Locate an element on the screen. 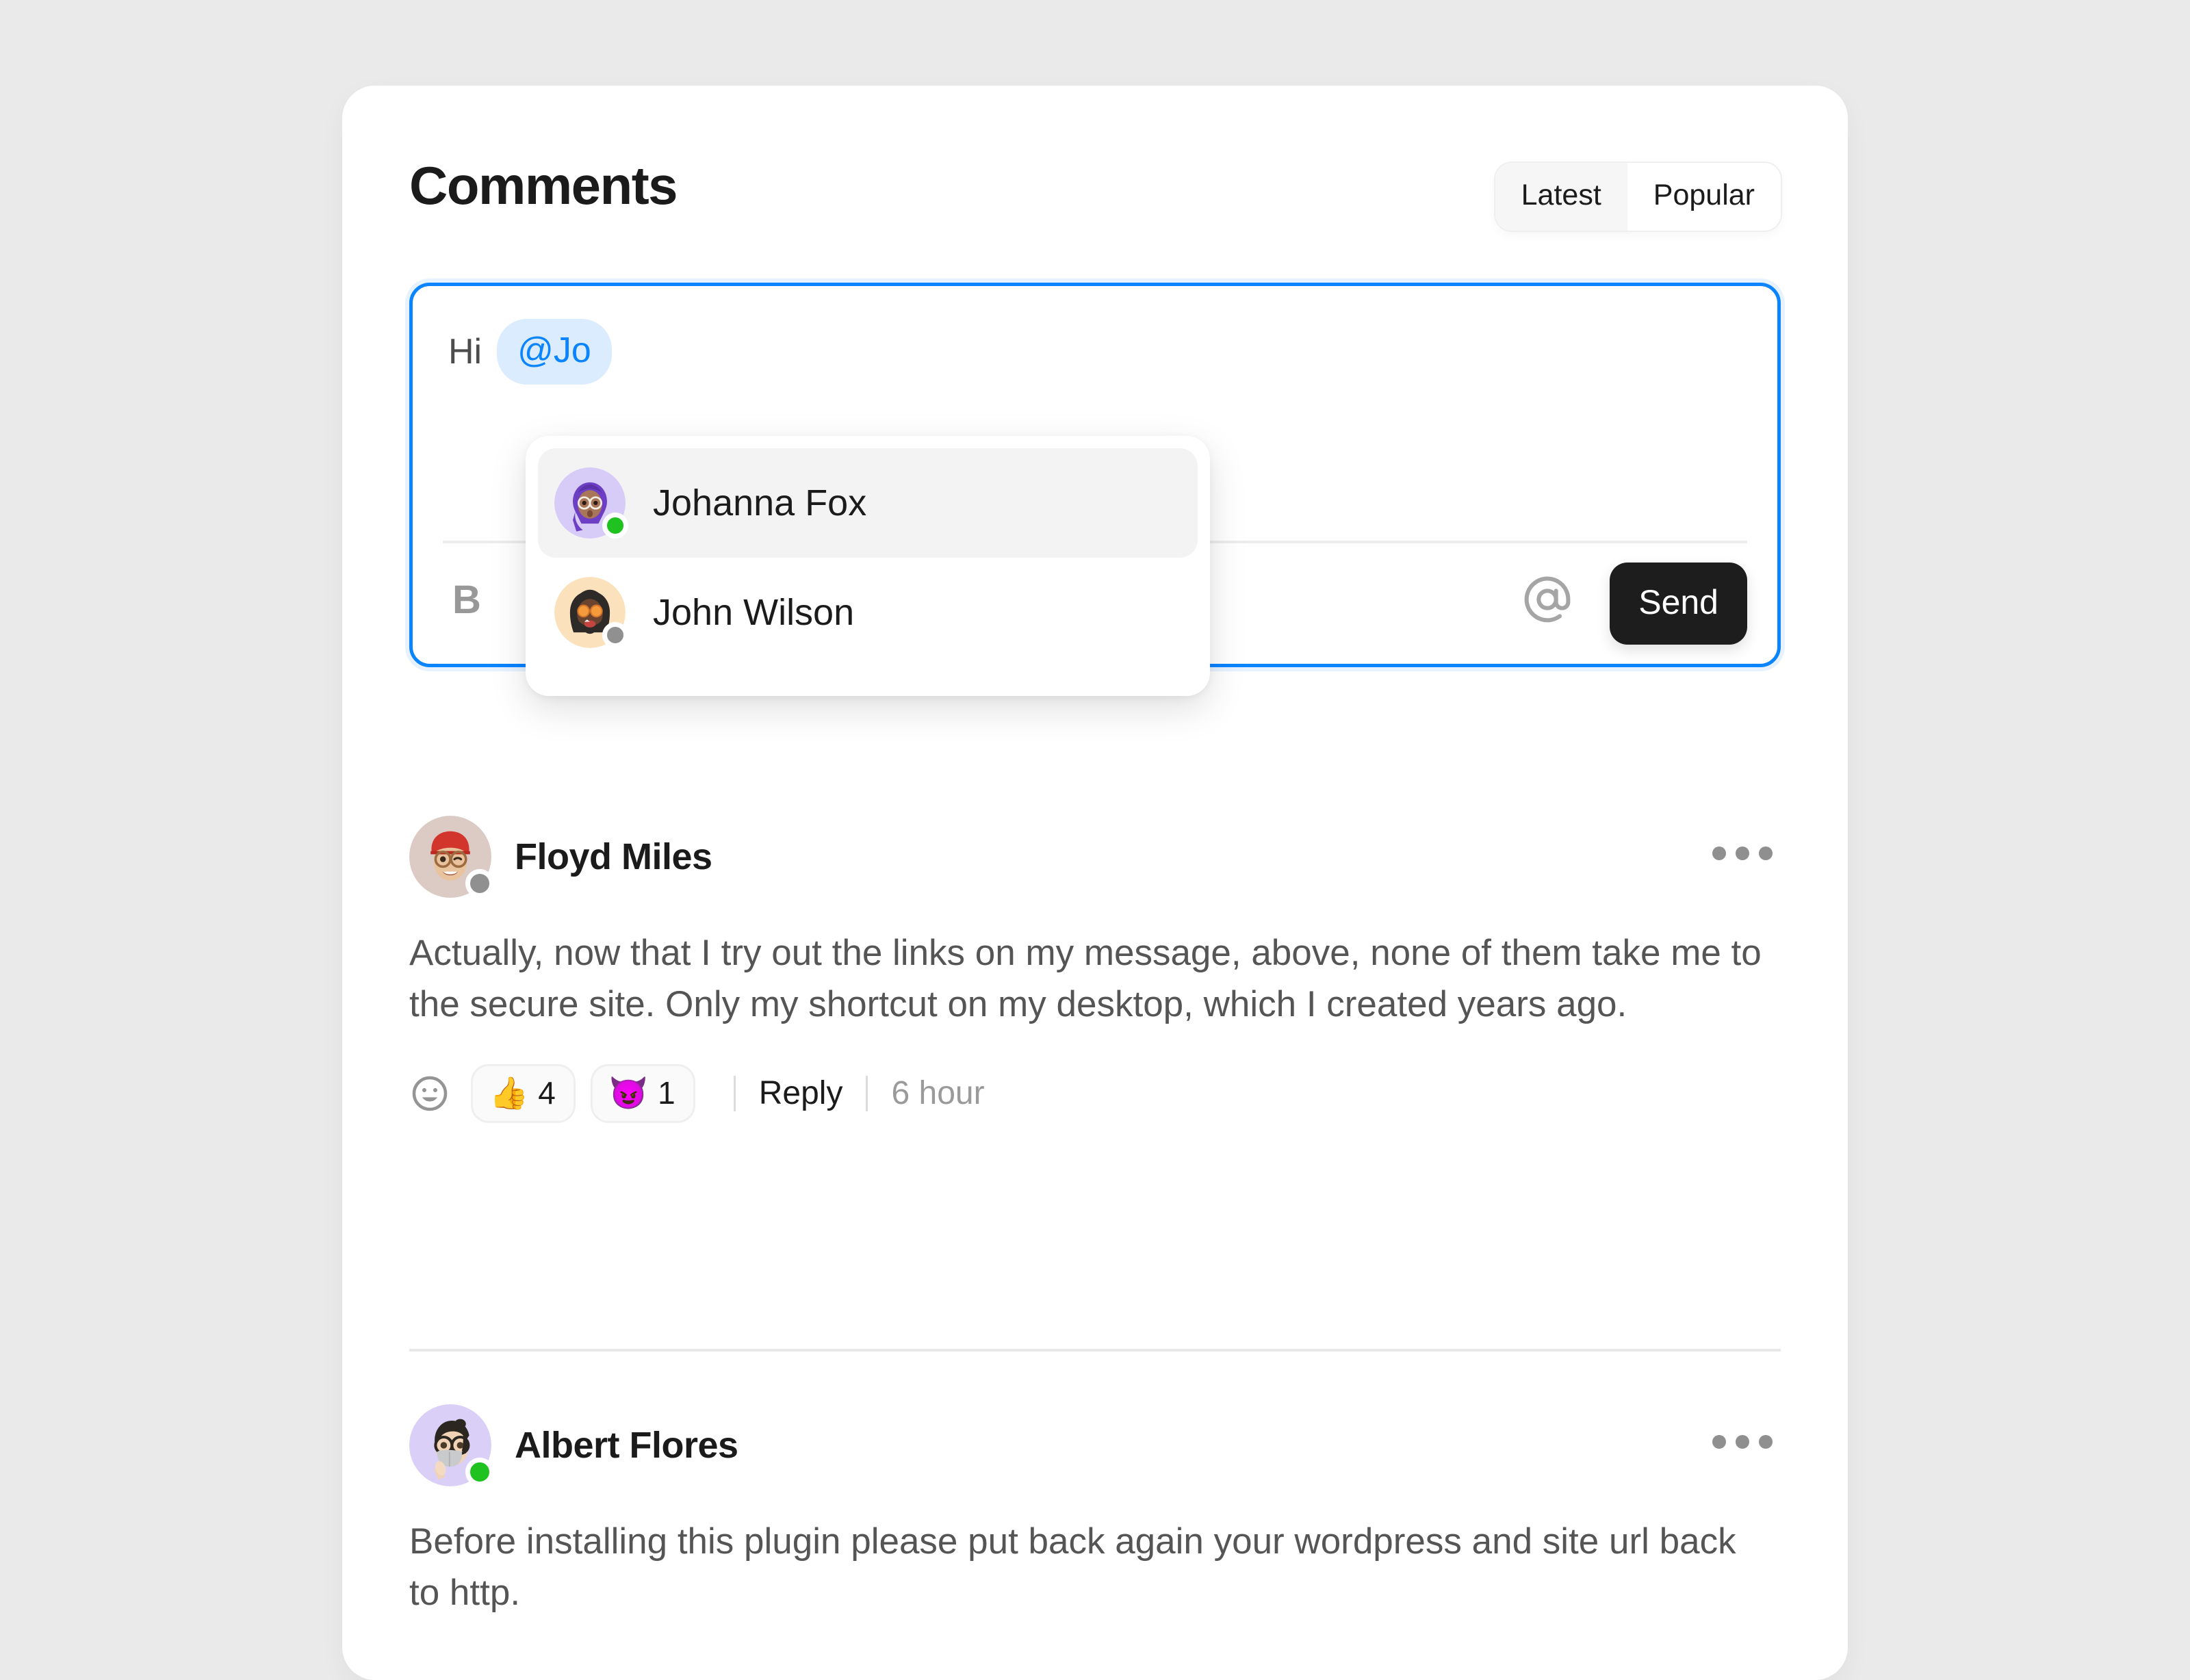 The image size is (2190, 1680). composer-content: Hi @Jo is located at coordinates (530, 352).